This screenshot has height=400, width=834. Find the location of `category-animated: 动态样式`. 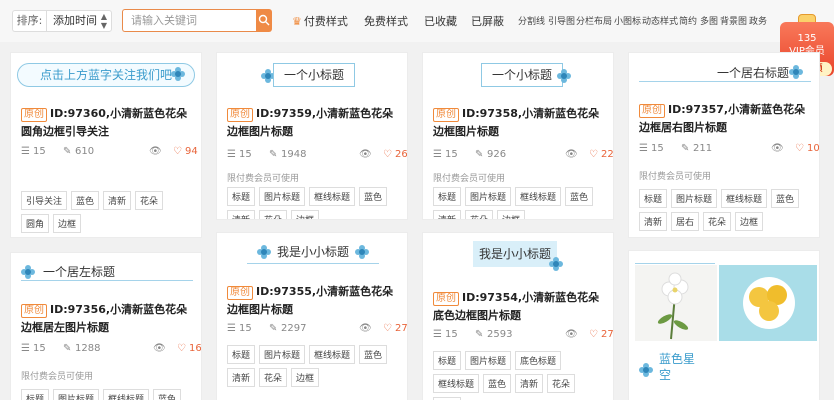

category-animated: 动态样式 is located at coordinates (660, 20).